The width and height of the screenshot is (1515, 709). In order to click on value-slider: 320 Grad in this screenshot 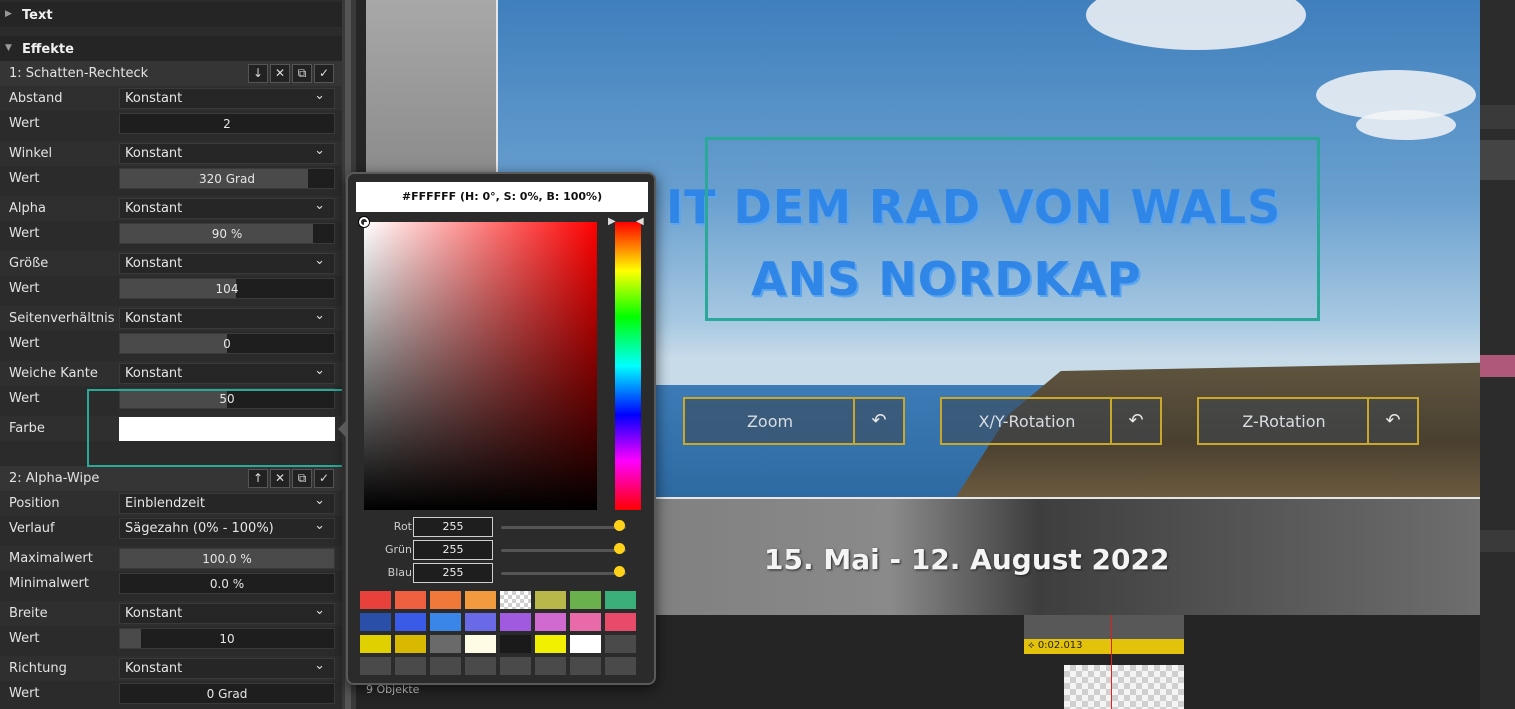, I will do `click(227, 178)`.